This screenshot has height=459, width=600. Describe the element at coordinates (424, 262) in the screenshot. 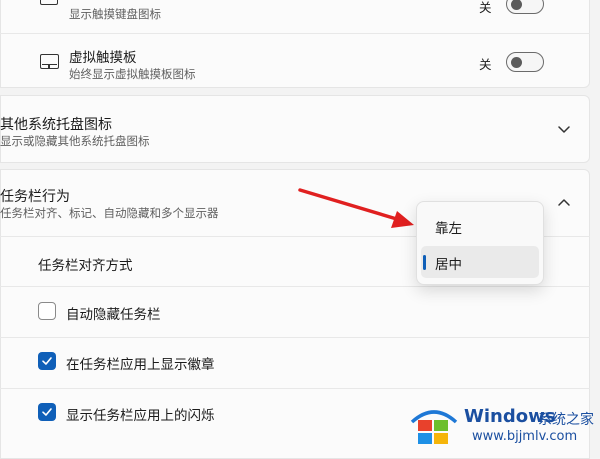

I see `selection-indicator` at that location.